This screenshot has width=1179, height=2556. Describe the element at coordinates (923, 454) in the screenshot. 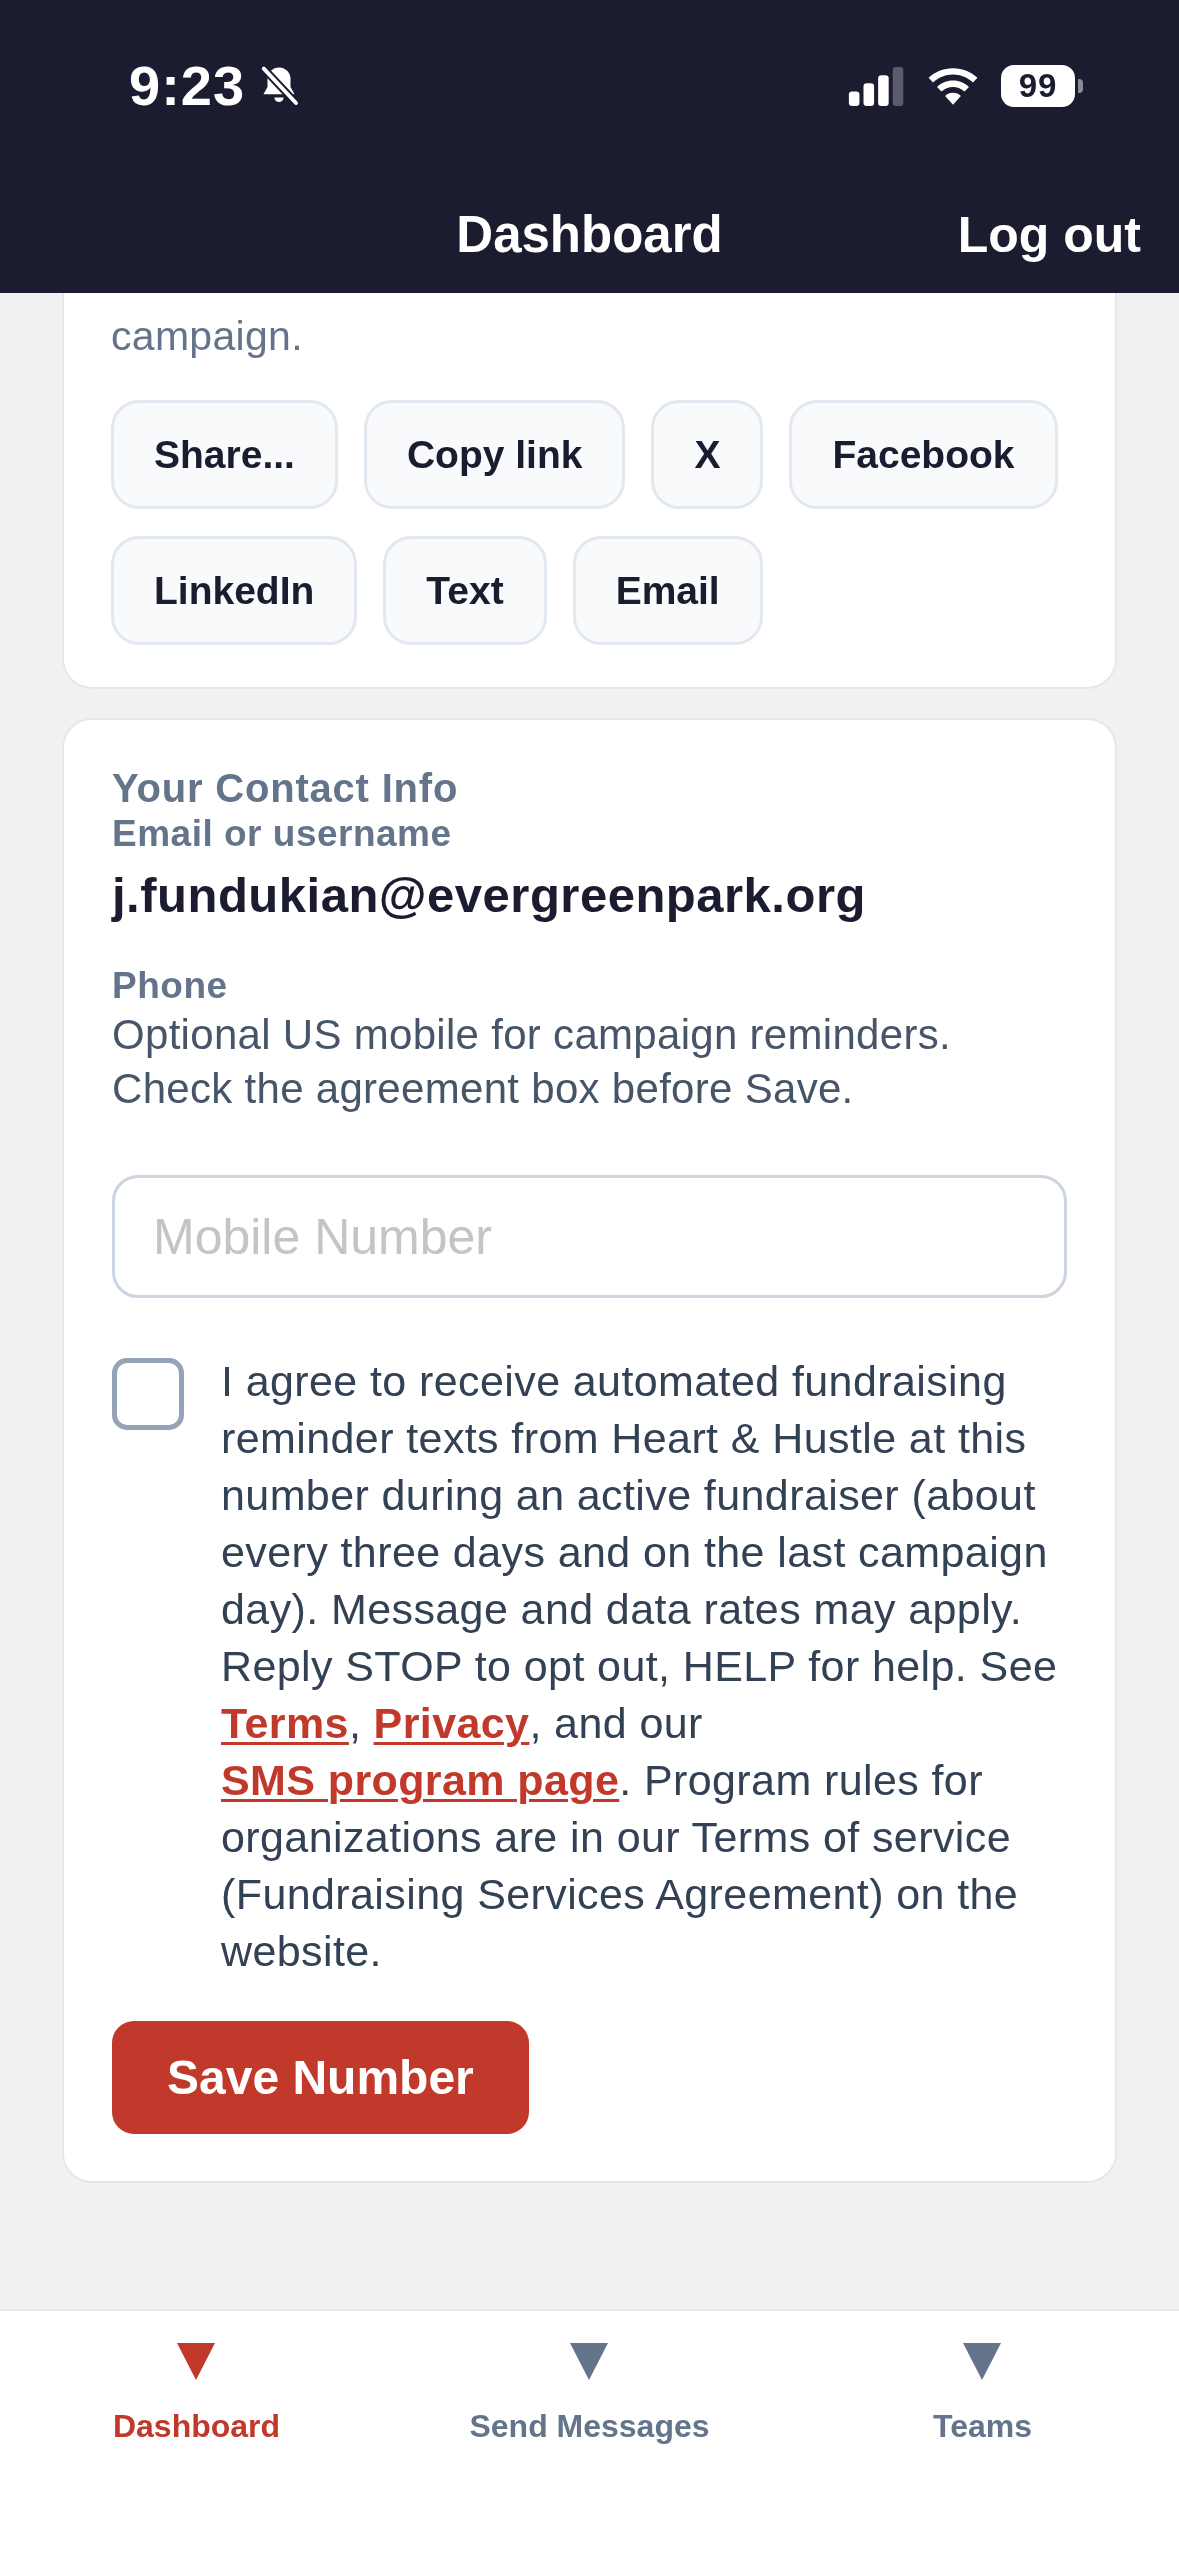

I see `share-option-button: Facebook` at that location.